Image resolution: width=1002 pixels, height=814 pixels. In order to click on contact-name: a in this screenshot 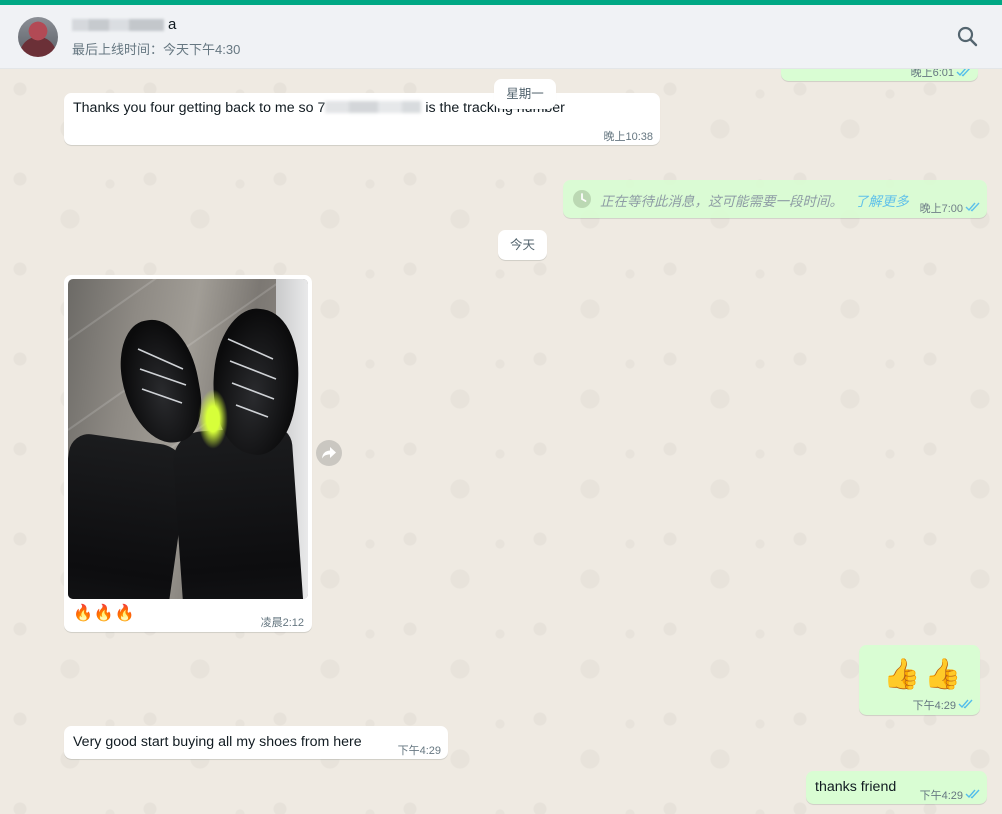, I will do `click(132, 25)`.